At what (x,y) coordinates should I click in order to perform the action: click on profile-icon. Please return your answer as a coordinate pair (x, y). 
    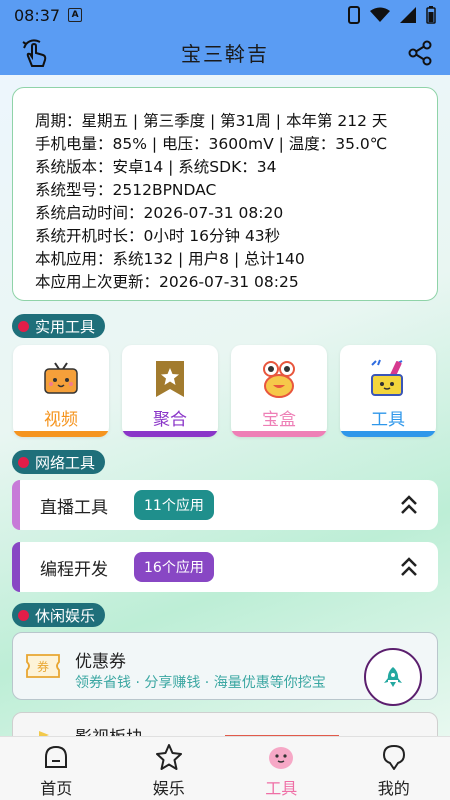
    Looking at the image, I should click on (393, 757).